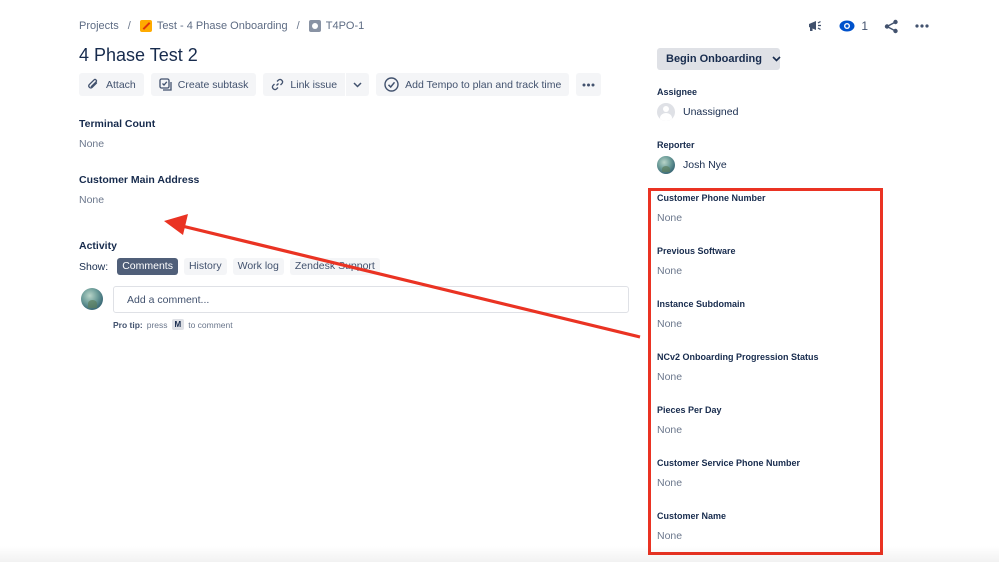  Describe the element at coordinates (499, 554) in the screenshot. I see `bottom-shadow` at that location.